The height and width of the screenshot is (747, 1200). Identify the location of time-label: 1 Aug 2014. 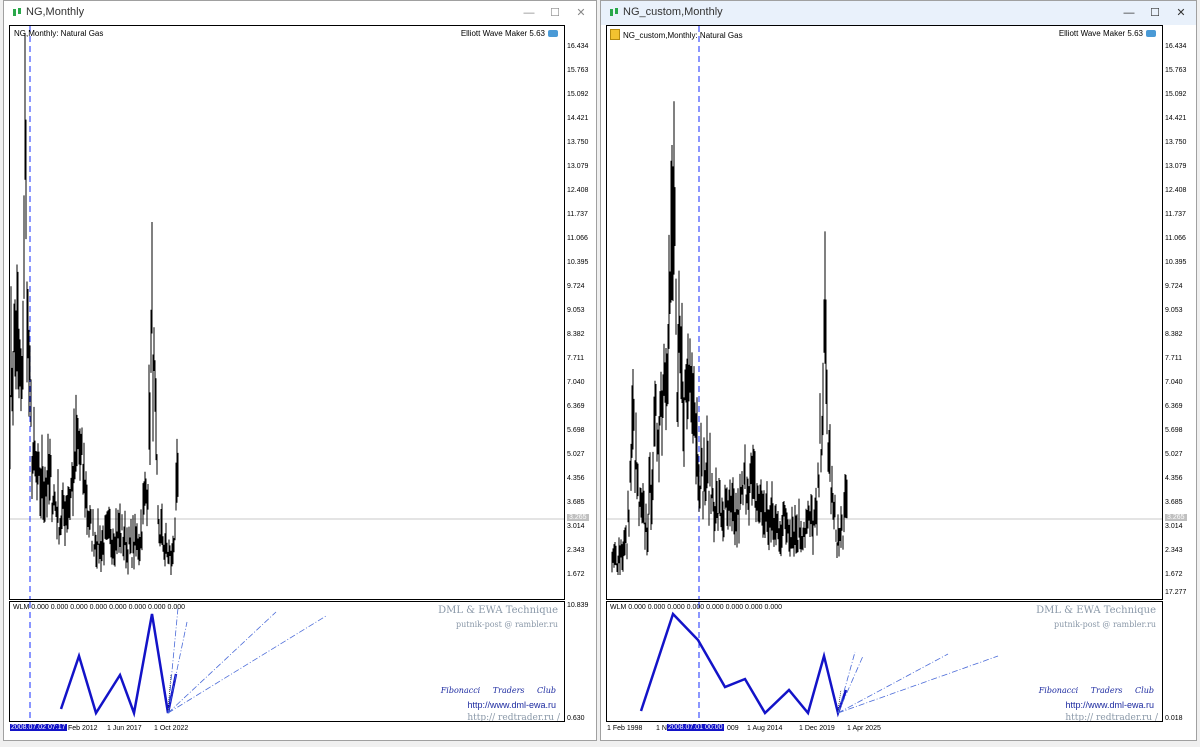
(765, 728).